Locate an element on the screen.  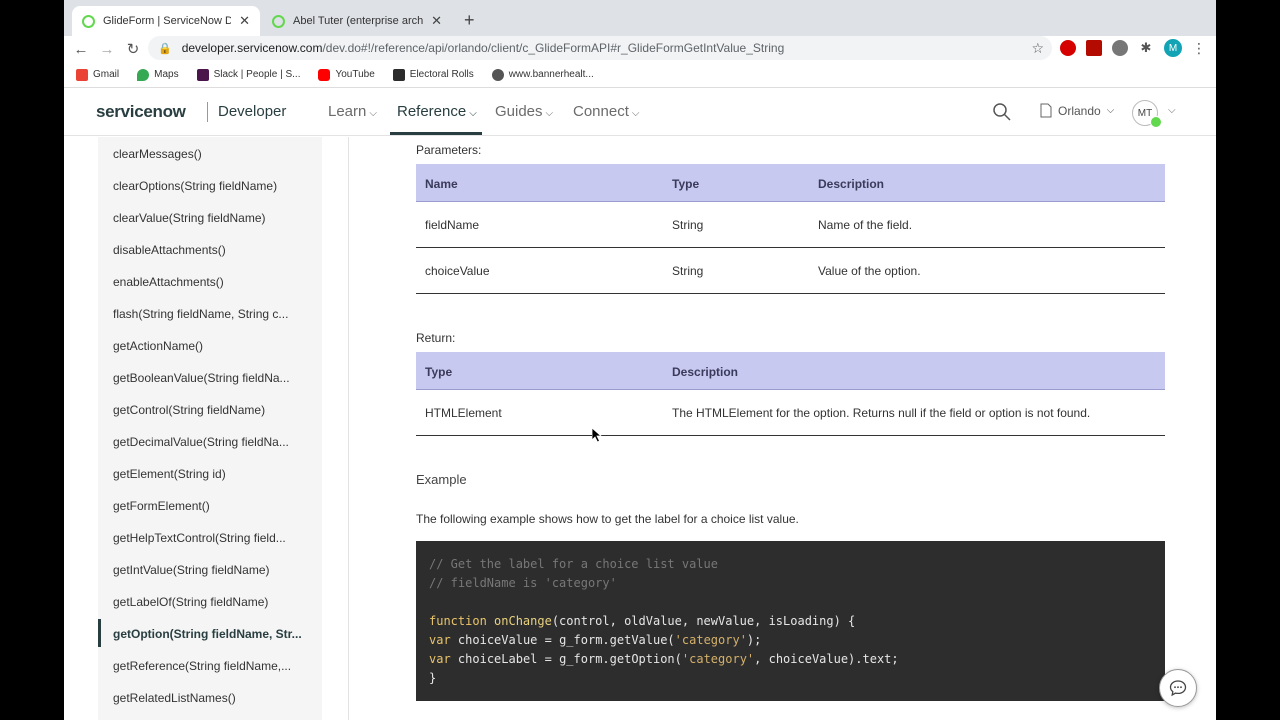
column-header: Name is located at coordinates (441, 184).